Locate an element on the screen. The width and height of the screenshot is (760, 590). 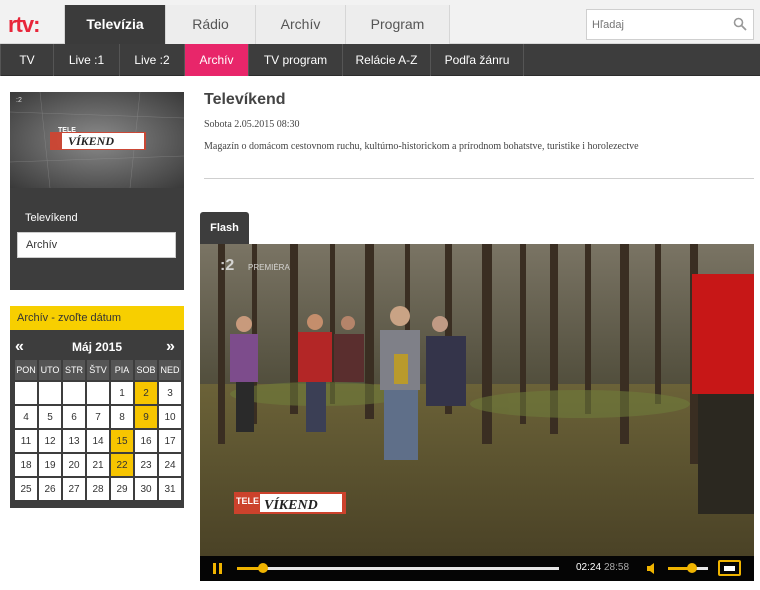
subnav-podla-zanru: Podľa žánru is located at coordinates (477, 60).